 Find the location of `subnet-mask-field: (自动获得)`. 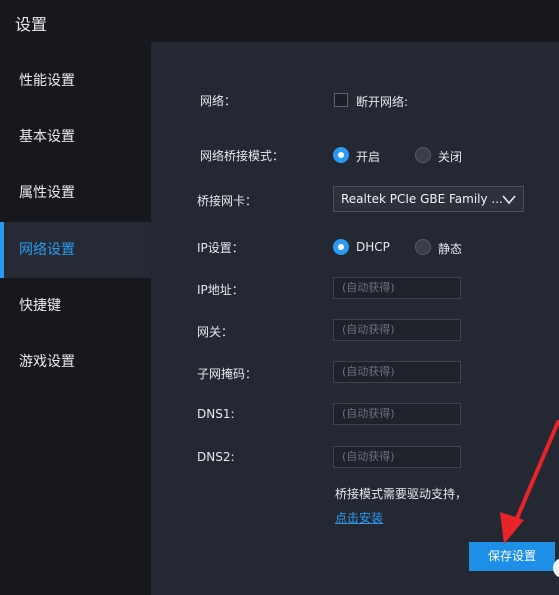

subnet-mask-field: (自动获得) is located at coordinates (397, 372).